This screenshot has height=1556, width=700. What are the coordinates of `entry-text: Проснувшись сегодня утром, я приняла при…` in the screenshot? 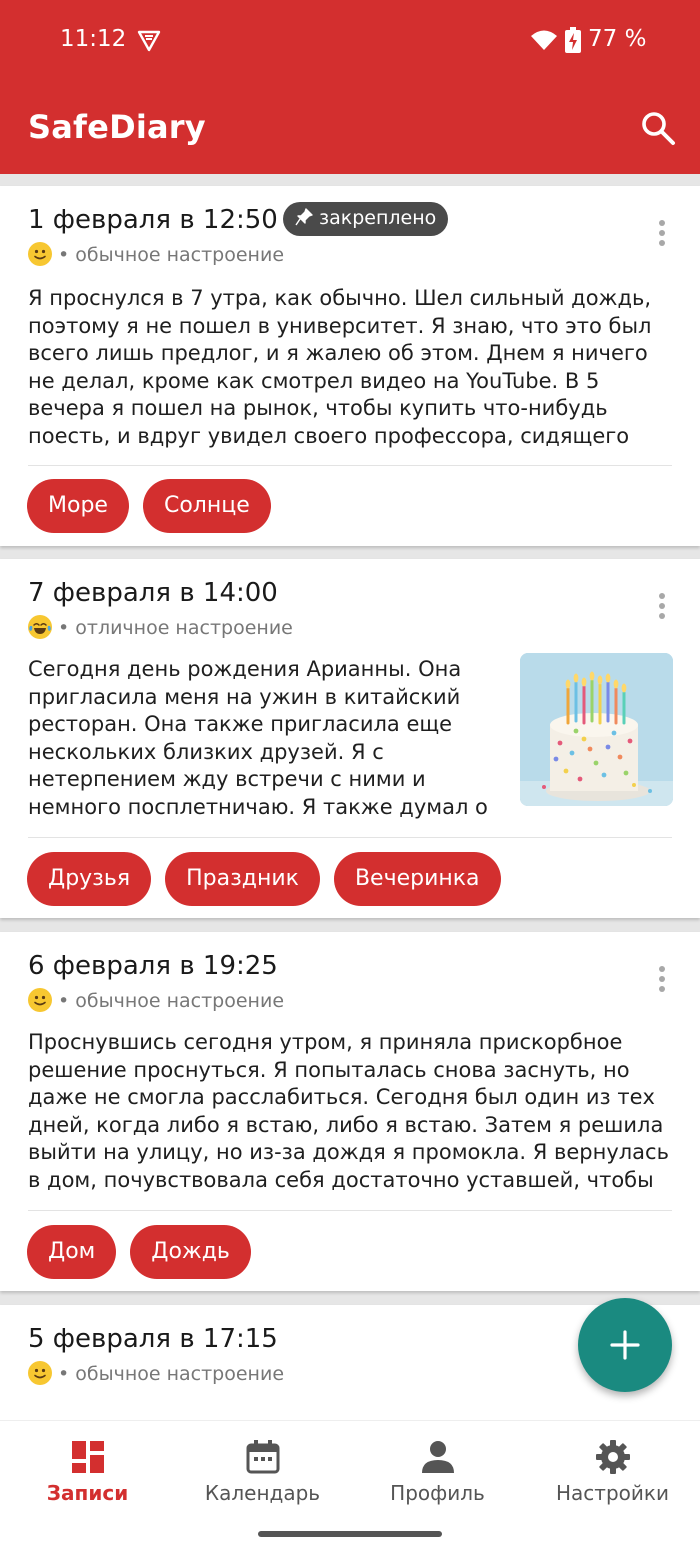 It's located at (348, 1111).